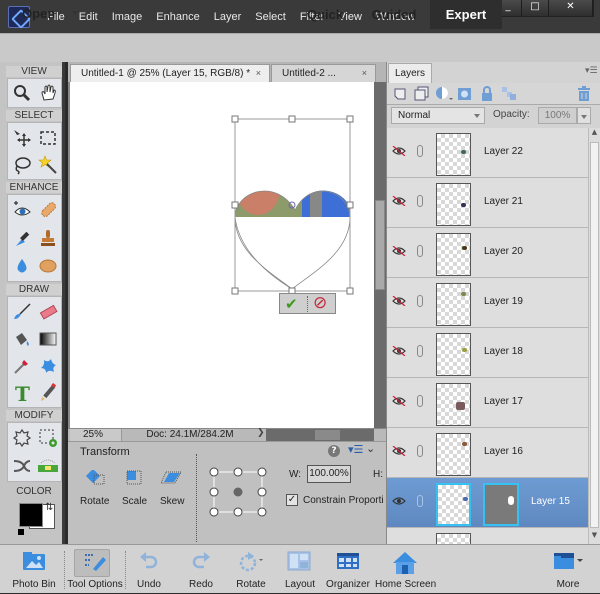 The image size is (600, 594). What do you see at coordinates (22, 238) in the screenshot?
I see `smart-brush-tool` at bounding box center [22, 238].